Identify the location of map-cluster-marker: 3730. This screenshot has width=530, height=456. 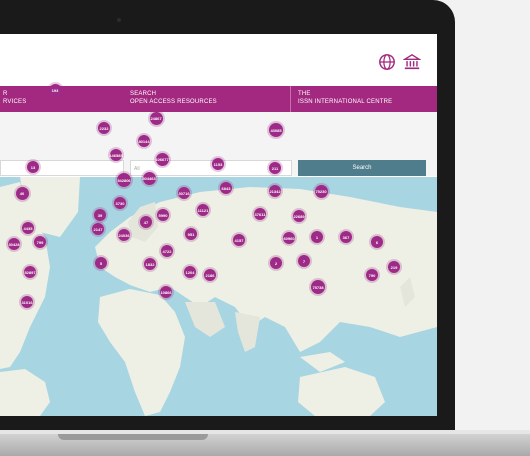
(120, 203).